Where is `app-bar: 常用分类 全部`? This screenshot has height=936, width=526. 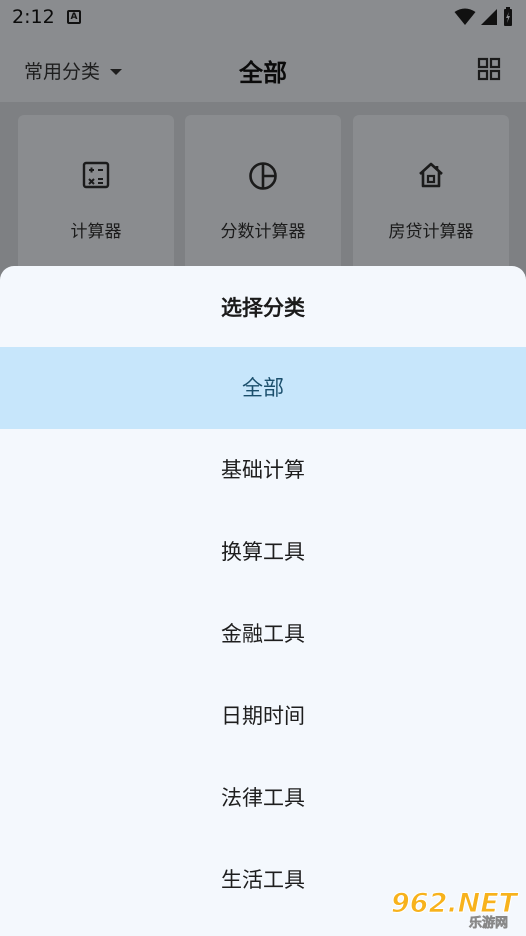
app-bar: 常用分类 全部 is located at coordinates (263, 69).